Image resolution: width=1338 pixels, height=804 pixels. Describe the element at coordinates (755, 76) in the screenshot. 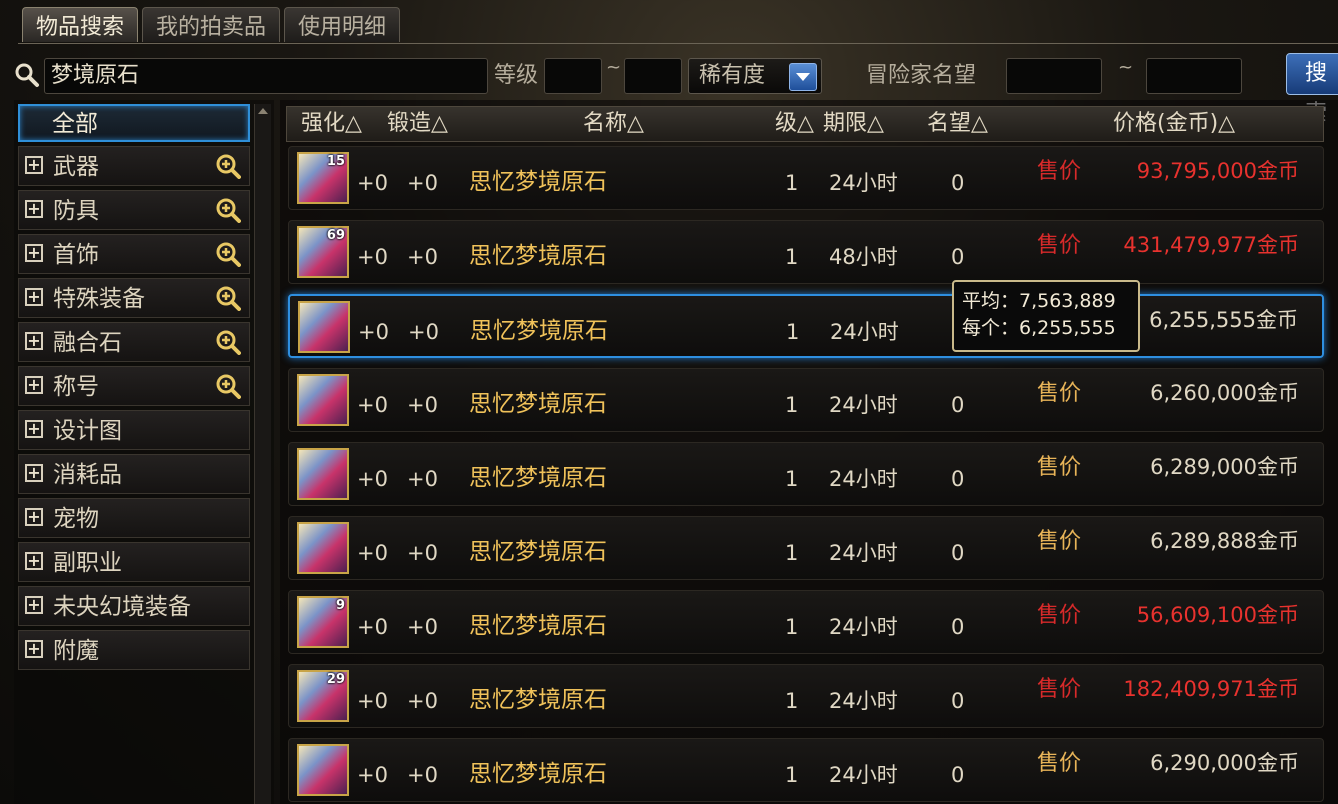

I see `rarity-dropdown: 稀有度` at that location.